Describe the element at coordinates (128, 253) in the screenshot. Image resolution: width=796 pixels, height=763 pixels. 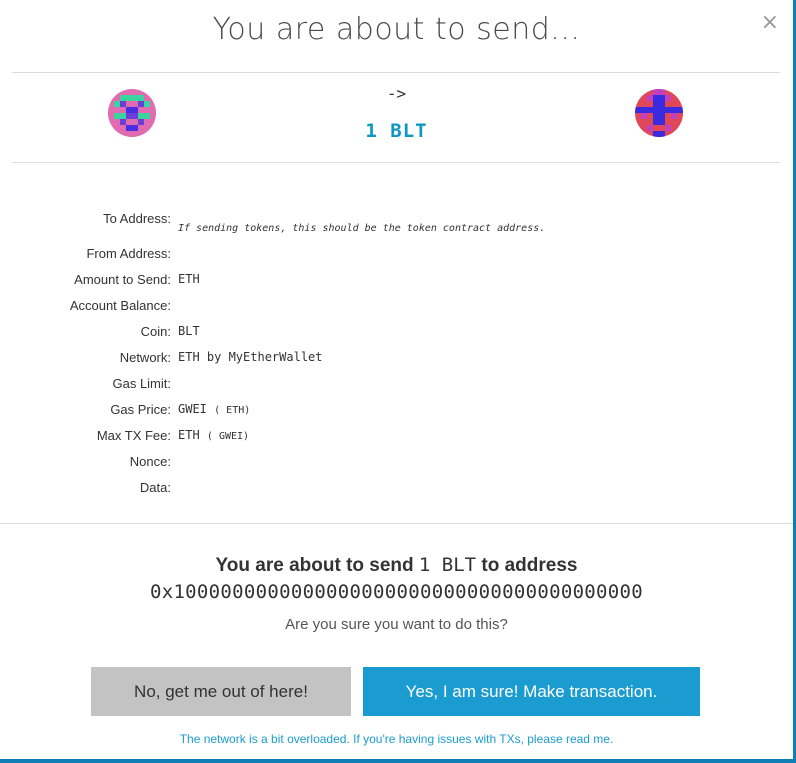
I see `detail-label: From Address:` at that location.